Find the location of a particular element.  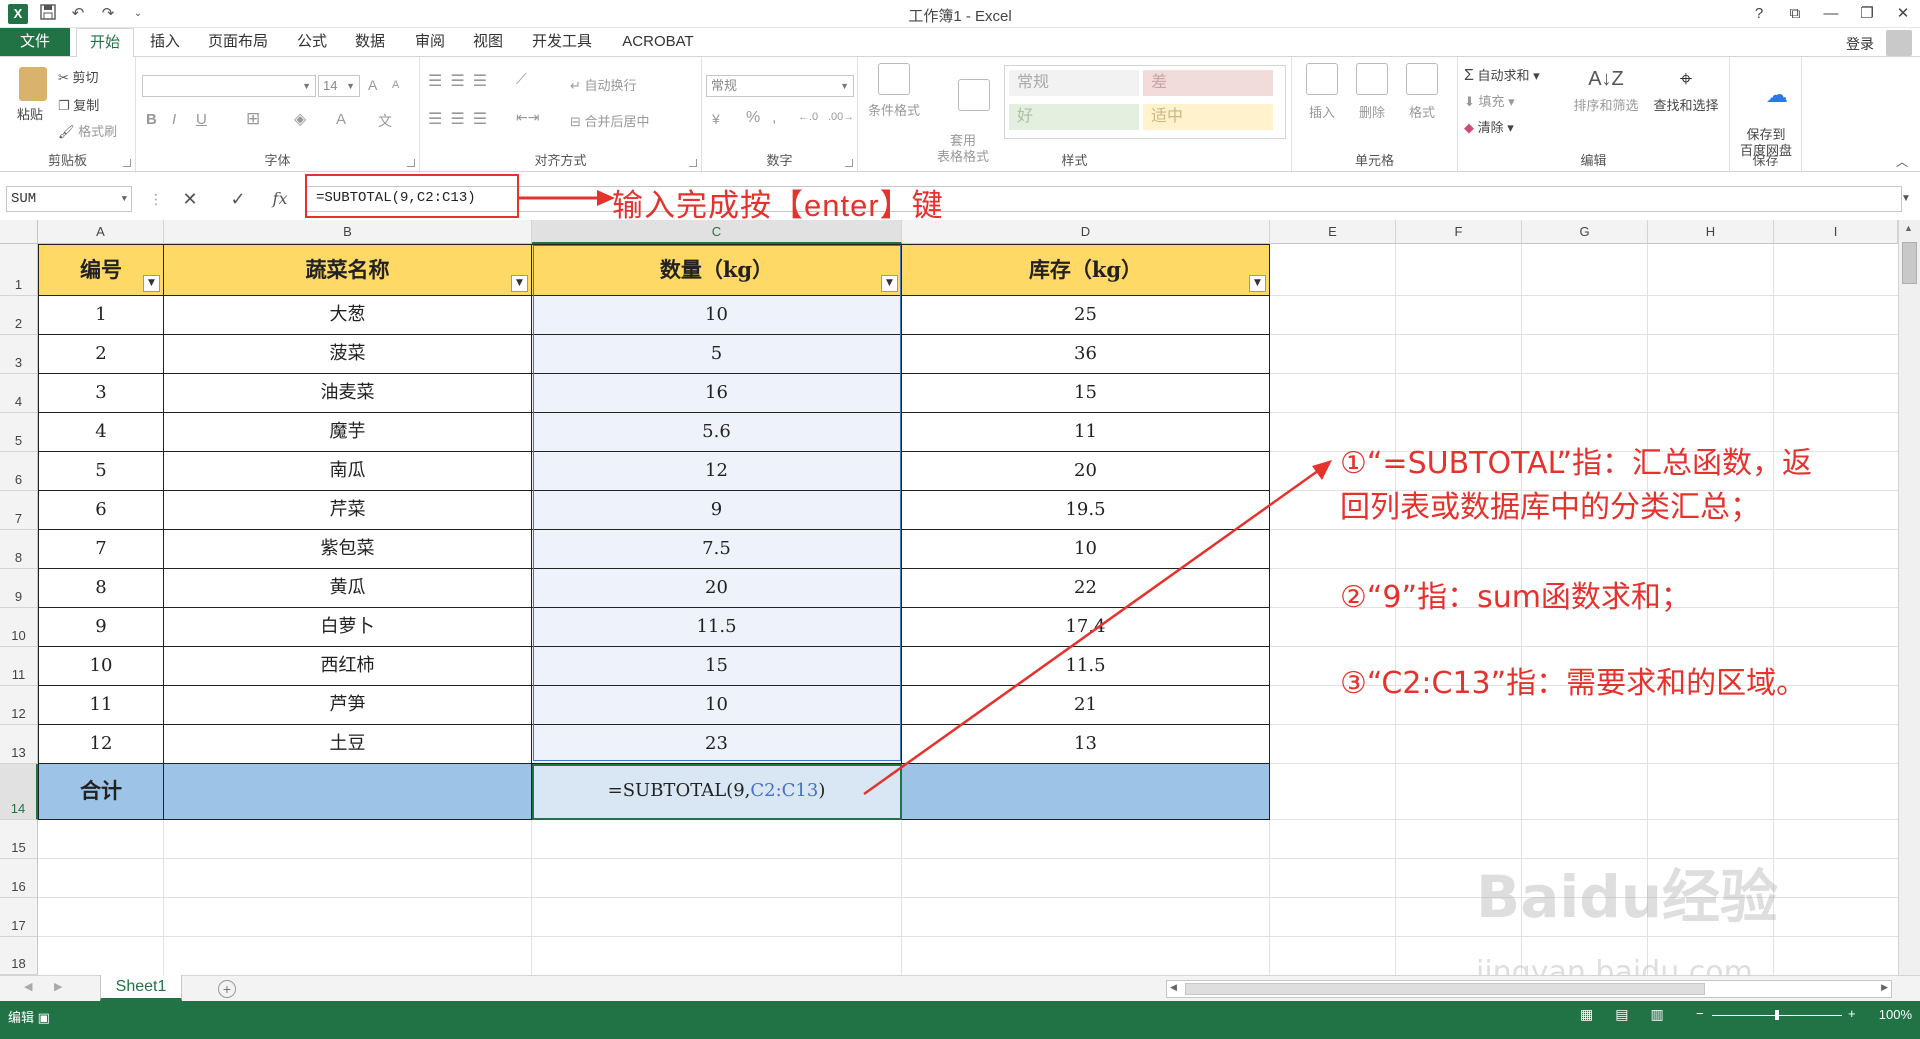

cell-c5: 5.6 is located at coordinates (717, 432).